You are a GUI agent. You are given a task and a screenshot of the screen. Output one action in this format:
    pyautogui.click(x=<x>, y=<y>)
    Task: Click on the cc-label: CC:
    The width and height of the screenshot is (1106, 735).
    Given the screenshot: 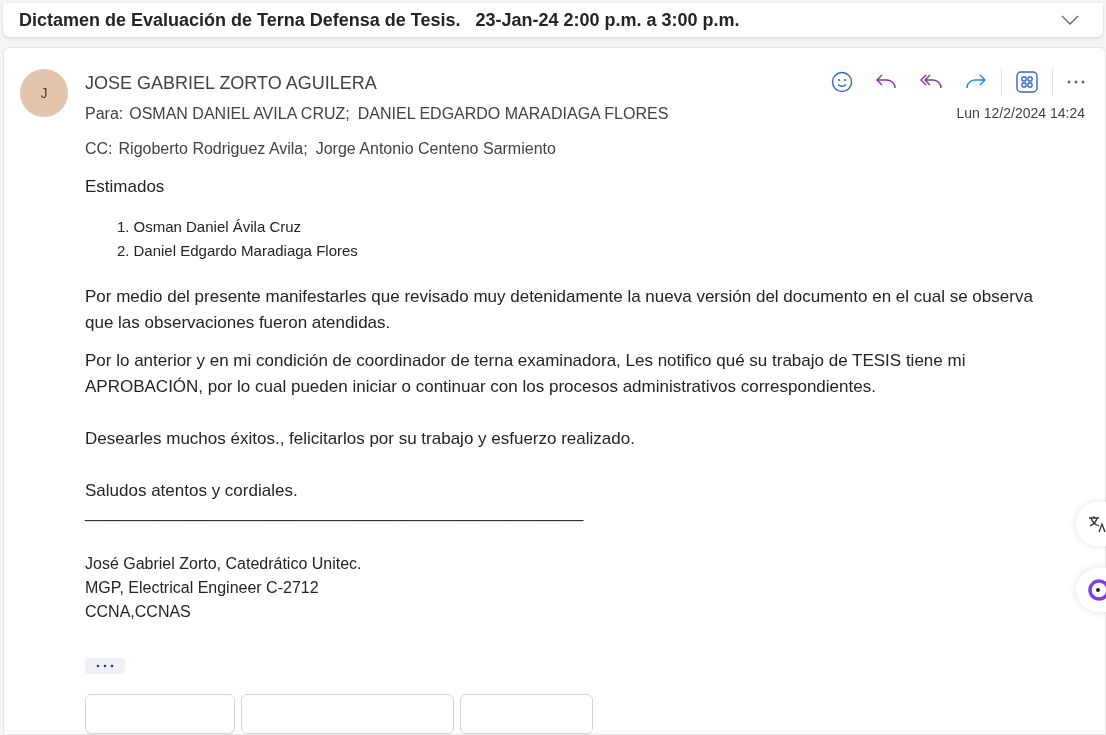 What is the action you would take?
    pyautogui.click(x=99, y=149)
    